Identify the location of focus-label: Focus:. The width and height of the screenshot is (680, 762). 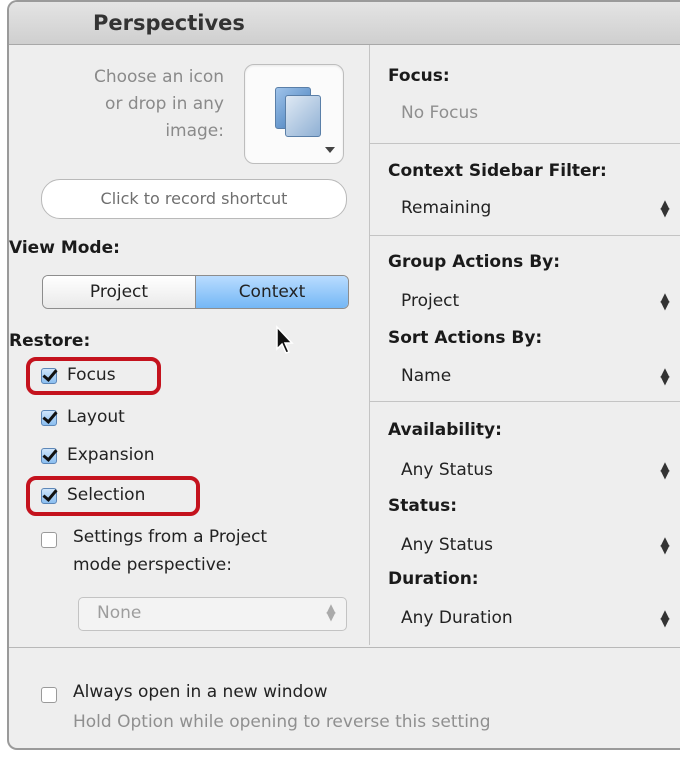
(419, 76).